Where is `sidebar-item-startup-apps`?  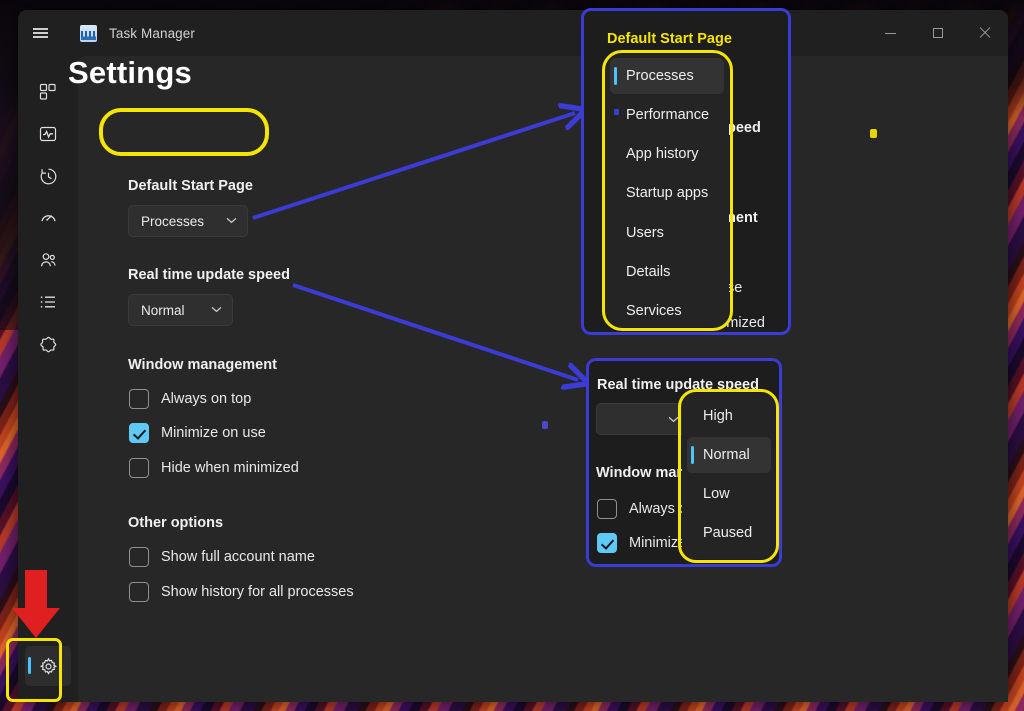
sidebar-item-startup-apps is located at coordinates (48, 218).